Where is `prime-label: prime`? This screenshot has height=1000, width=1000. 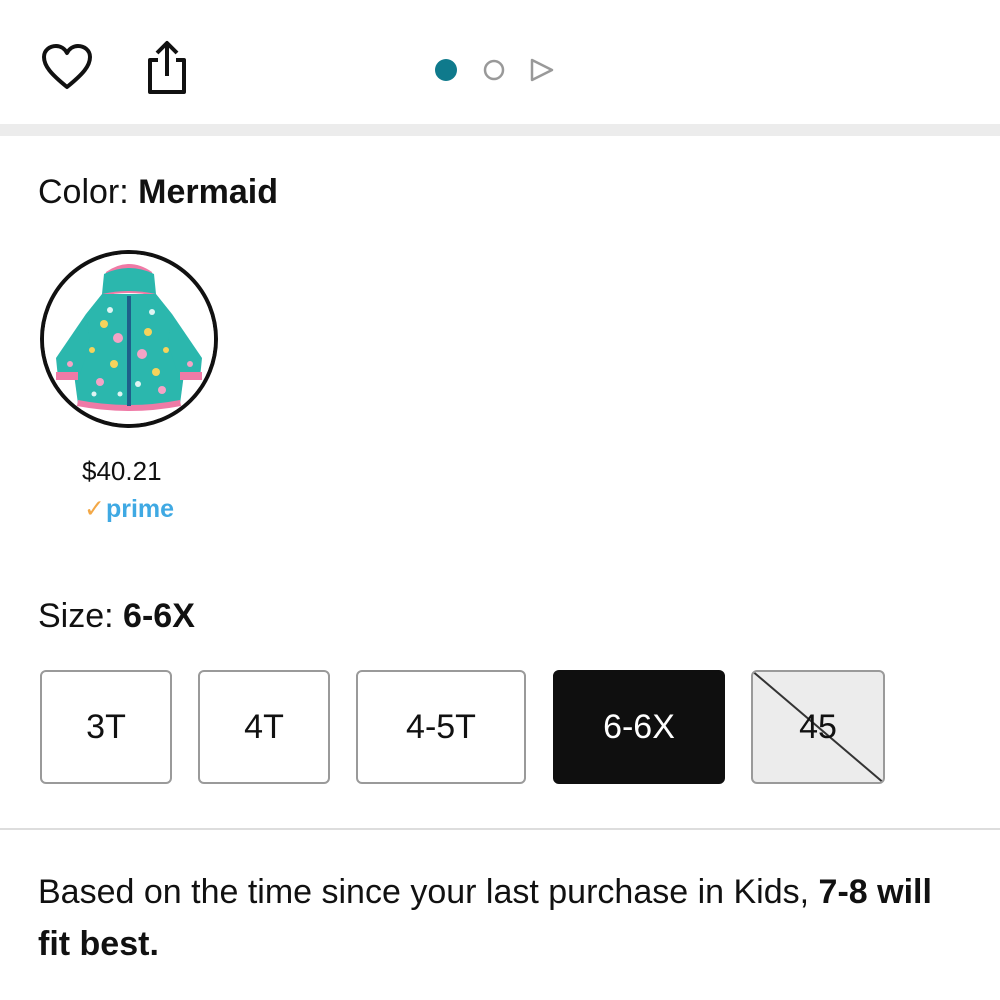 prime-label: prime is located at coordinates (140, 509).